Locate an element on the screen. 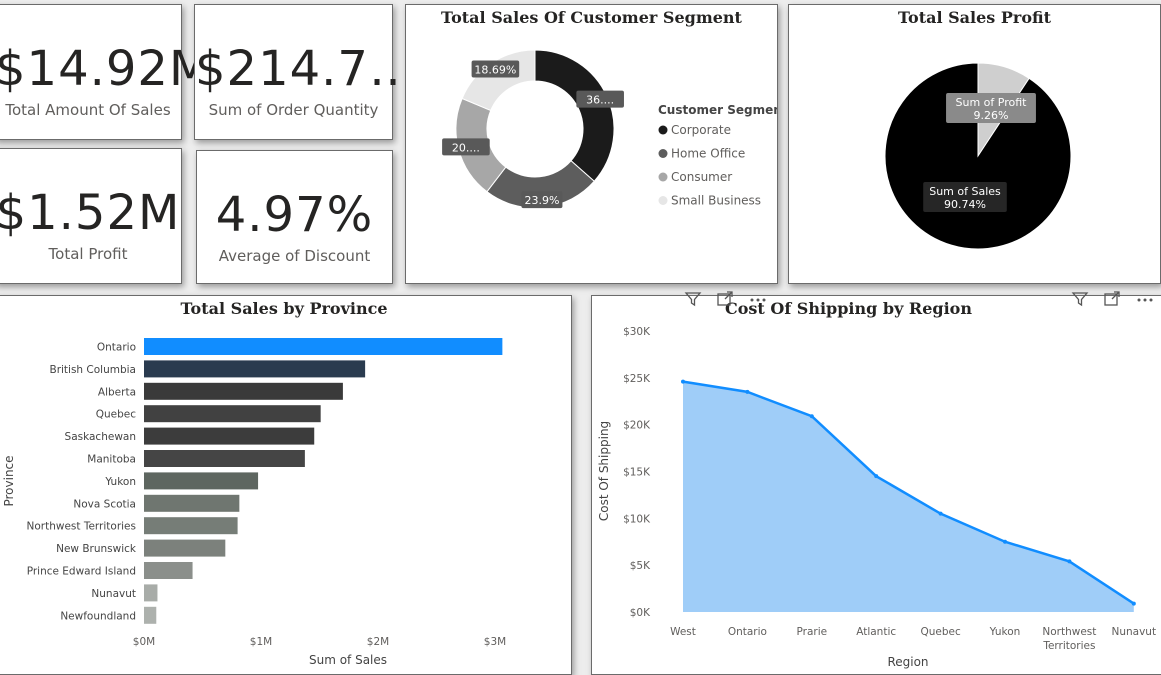 The width and height of the screenshot is (1161, 675). bar-ontario is located at coordinates (323, 346).